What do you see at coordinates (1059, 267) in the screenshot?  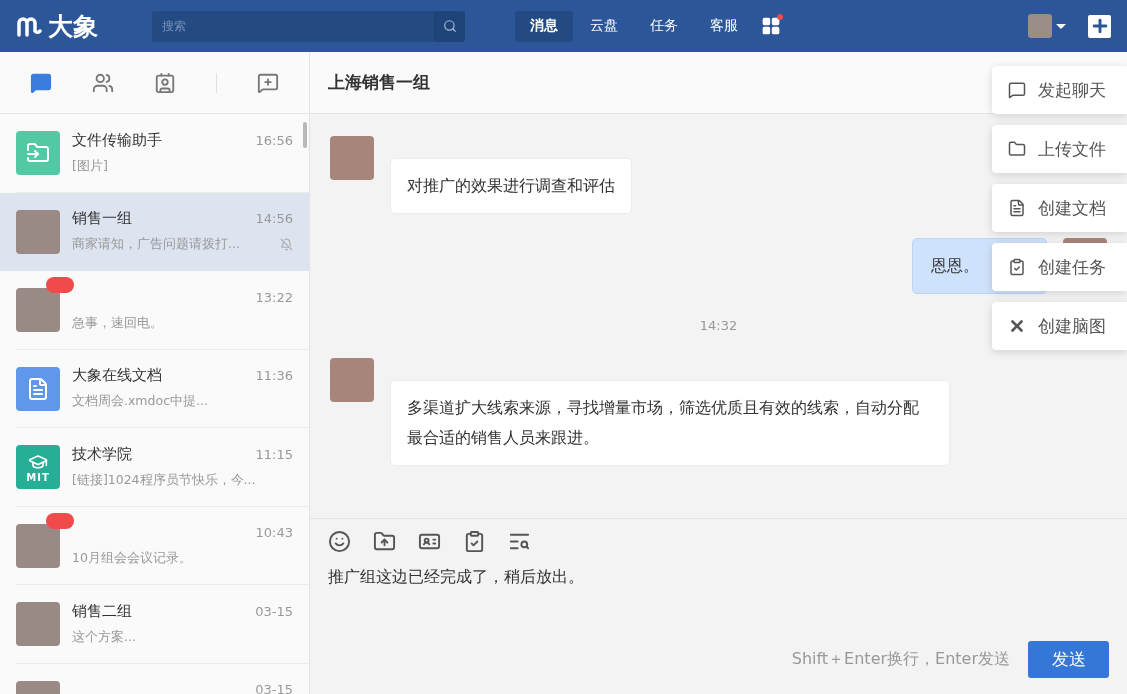 I see `menu-item: 创建任务` at bounding box center [1059, 267].